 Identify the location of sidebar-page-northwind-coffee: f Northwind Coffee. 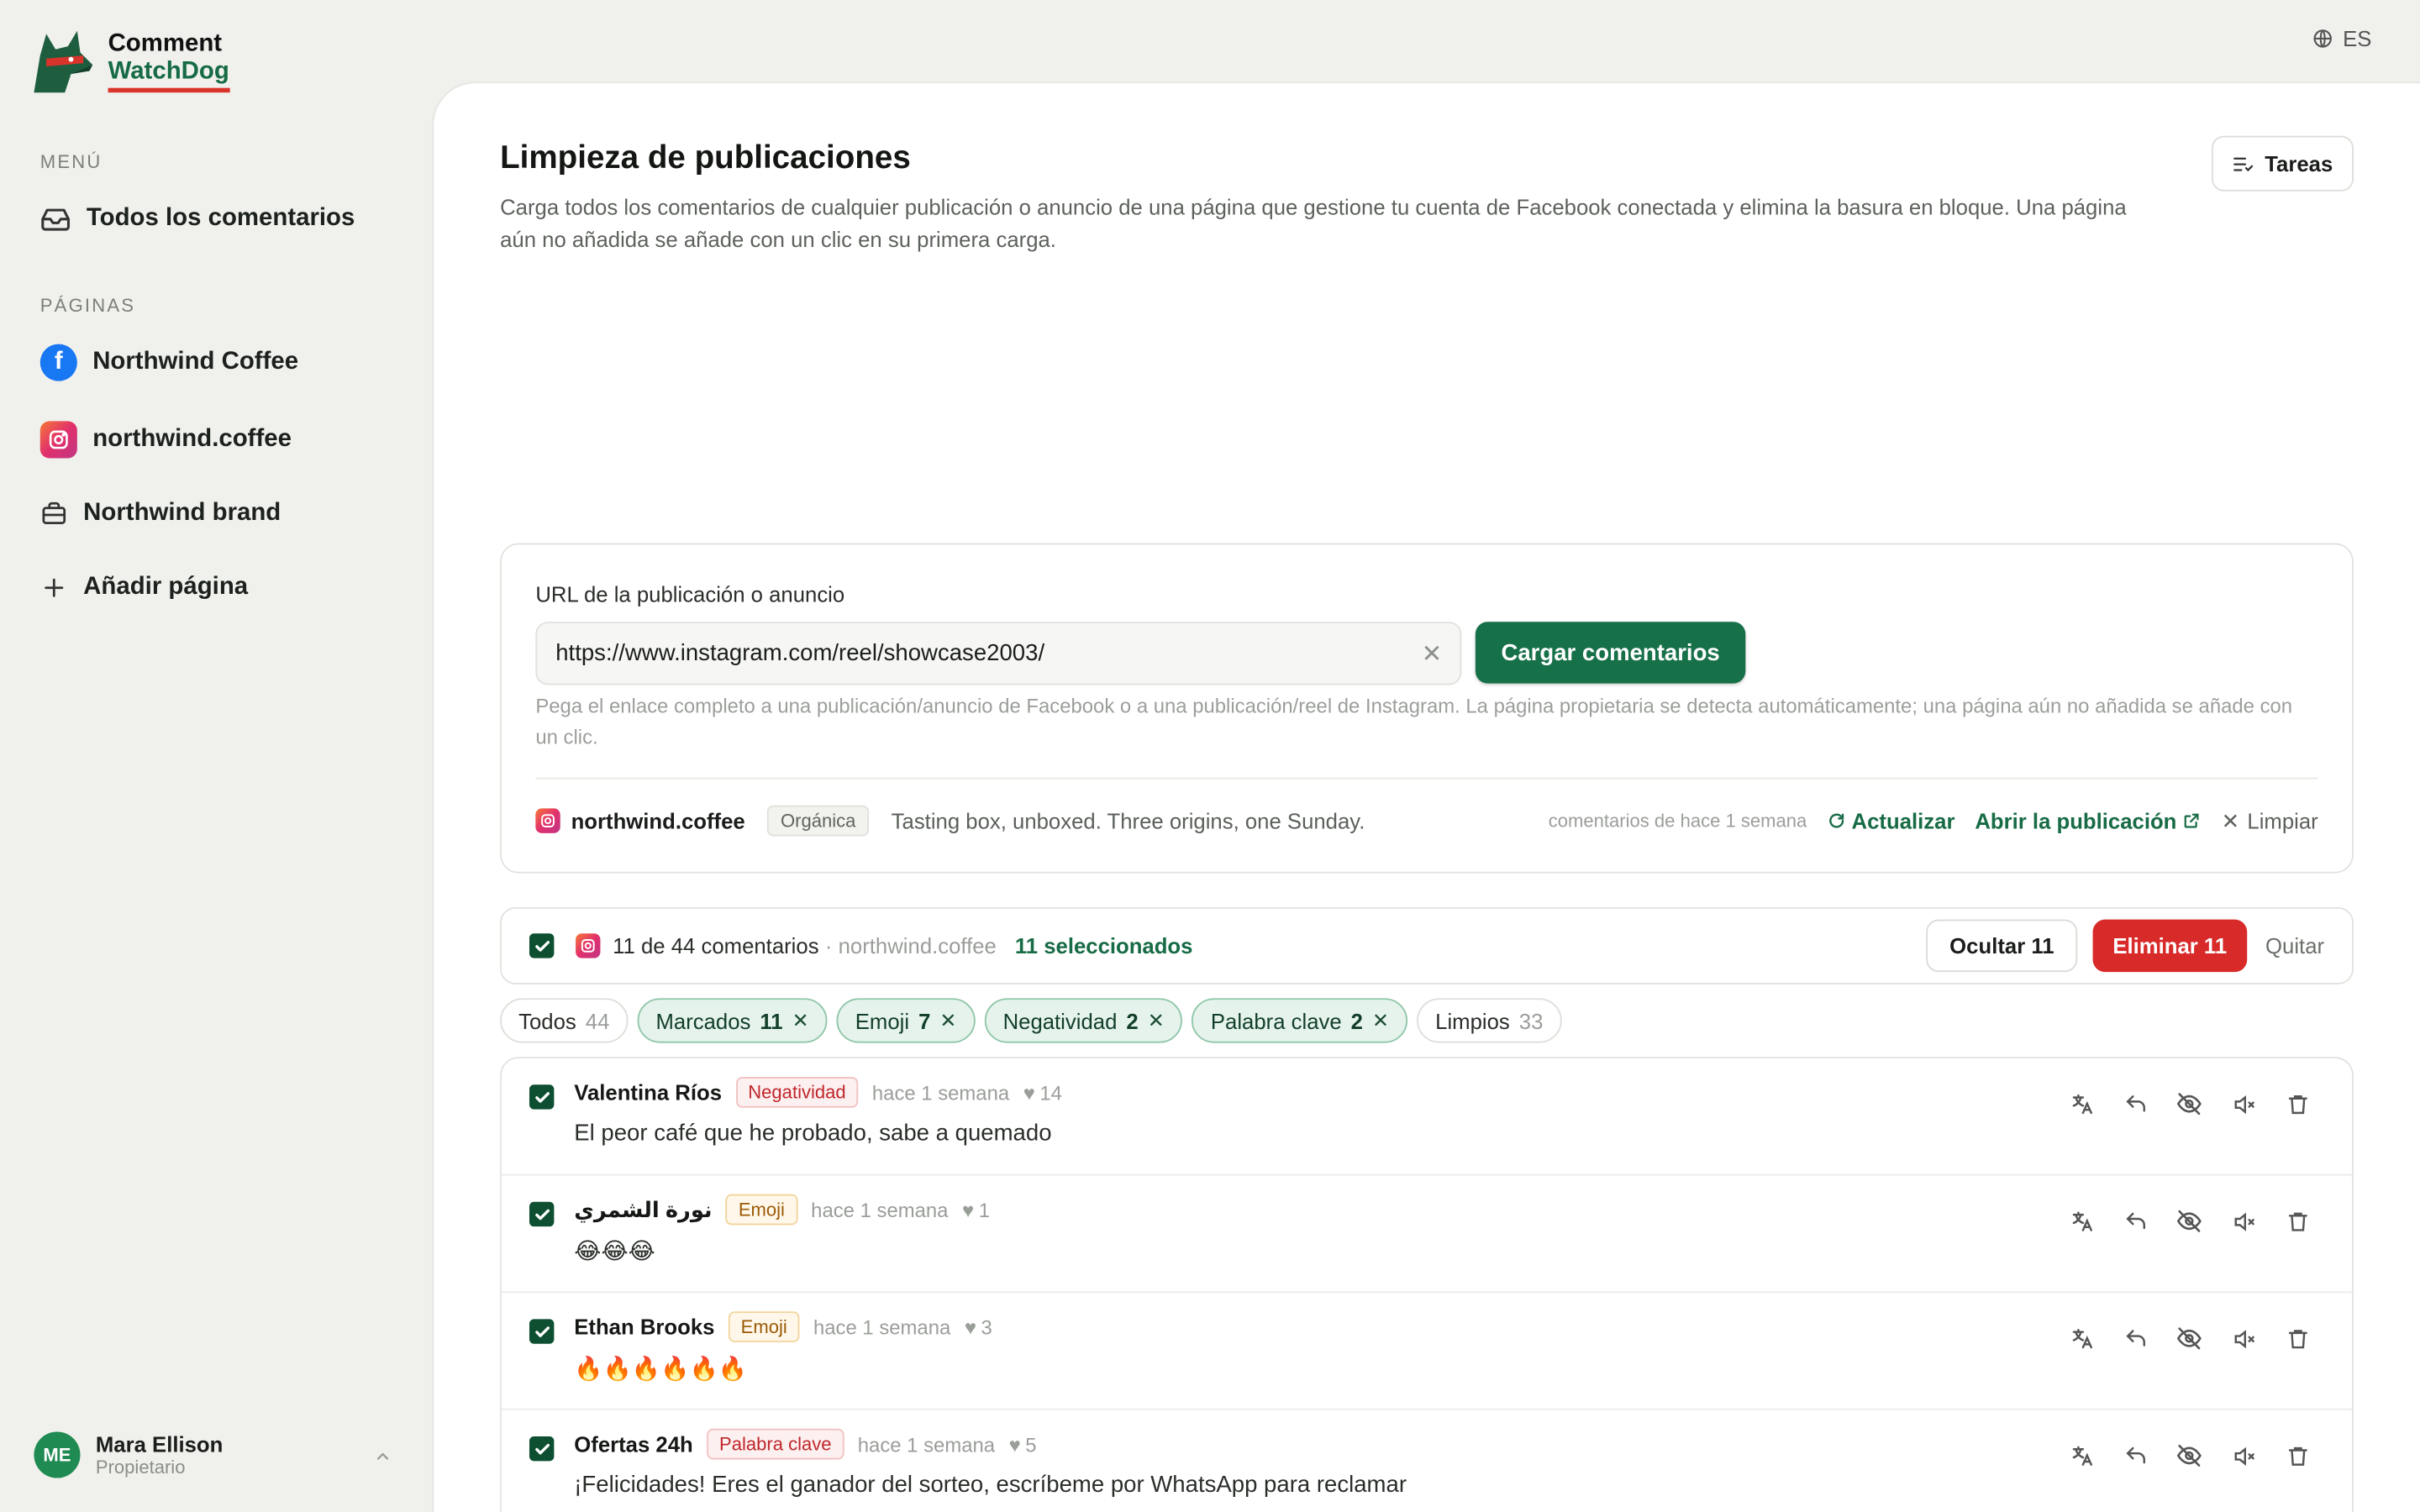
(168, 362).